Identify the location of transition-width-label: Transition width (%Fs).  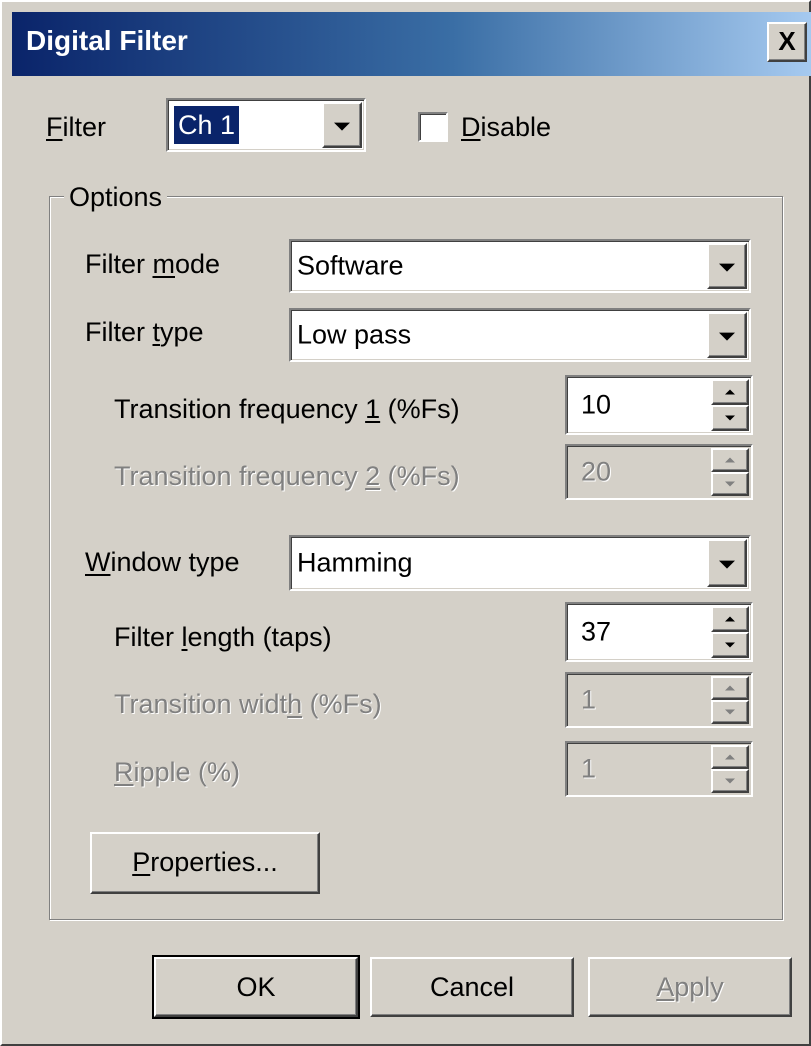
(248, 704).